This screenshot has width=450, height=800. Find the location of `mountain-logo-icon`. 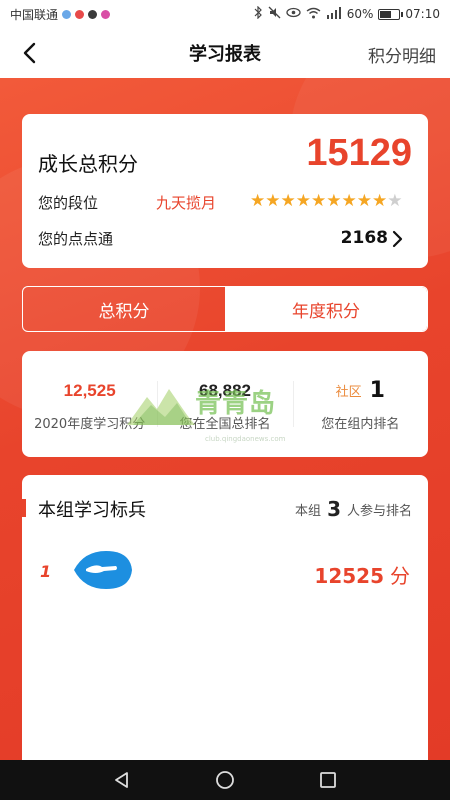

mountain-logo-icon is located at coordinates (161, 407).